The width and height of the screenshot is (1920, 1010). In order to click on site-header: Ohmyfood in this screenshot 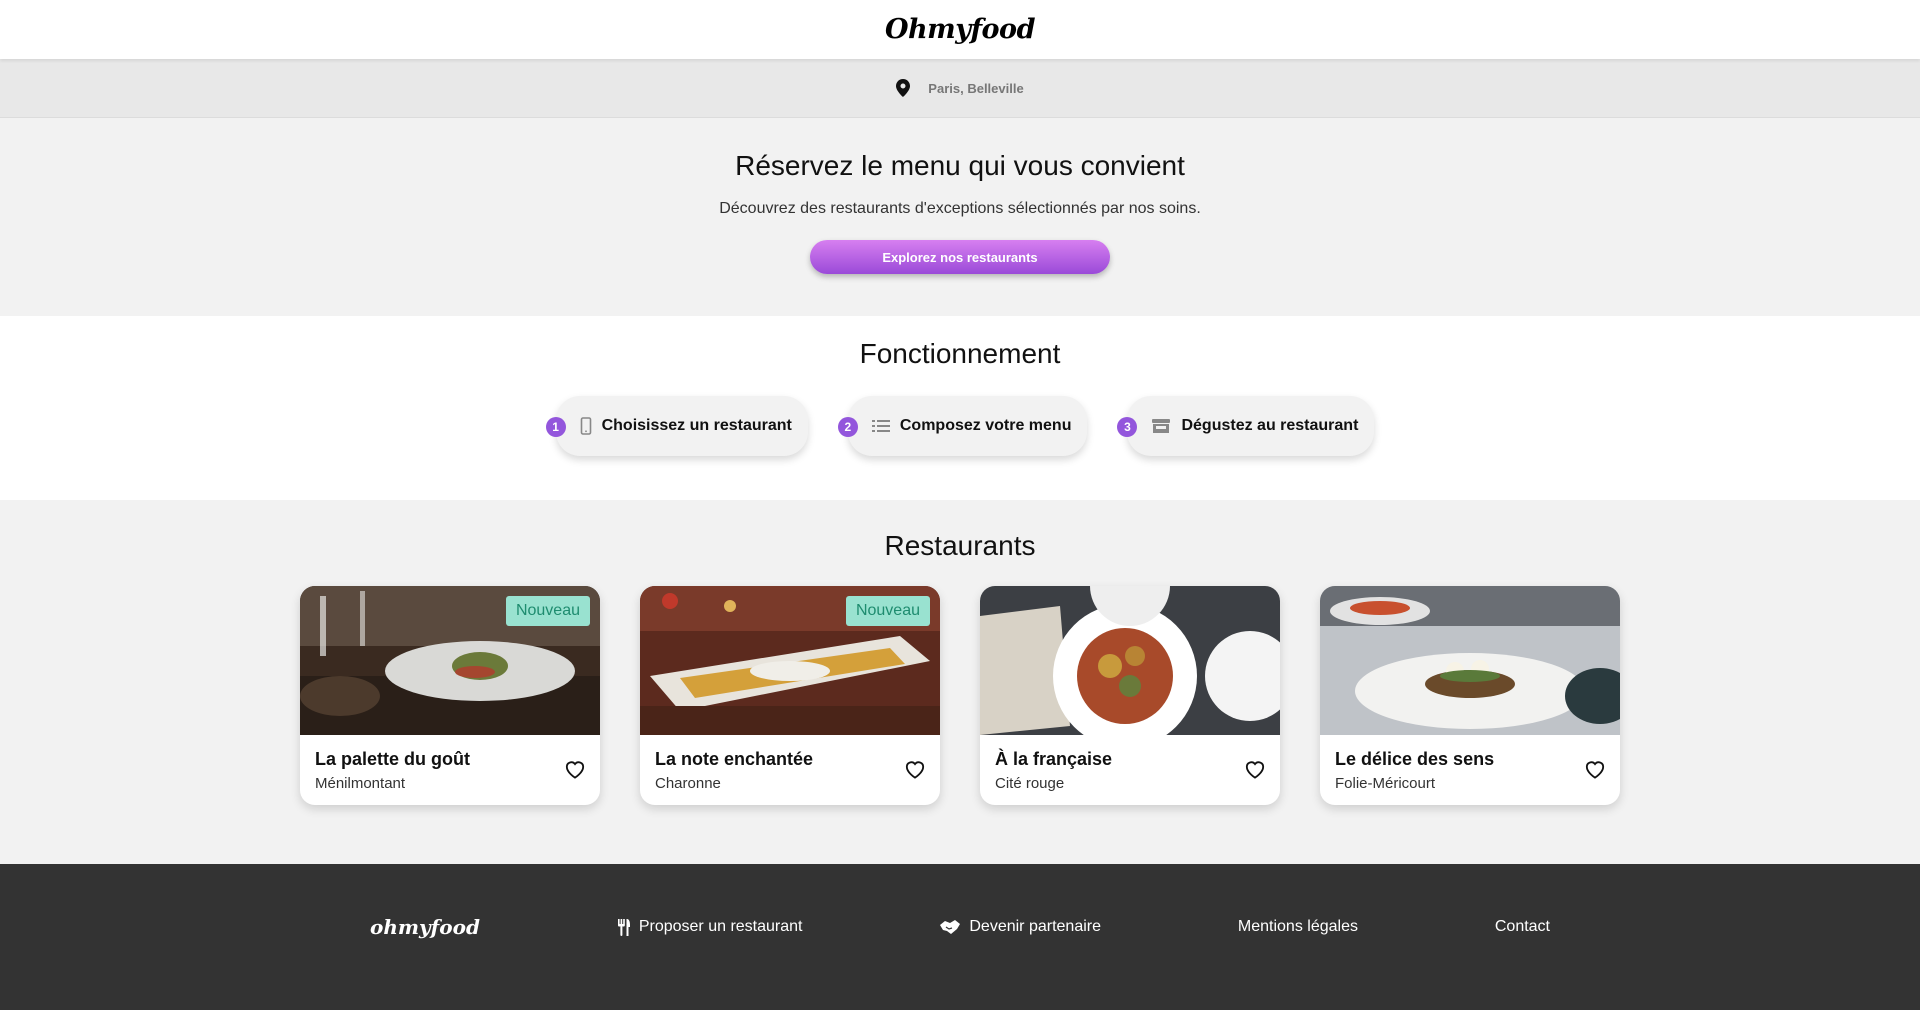, I will do `click(960, 29)`.